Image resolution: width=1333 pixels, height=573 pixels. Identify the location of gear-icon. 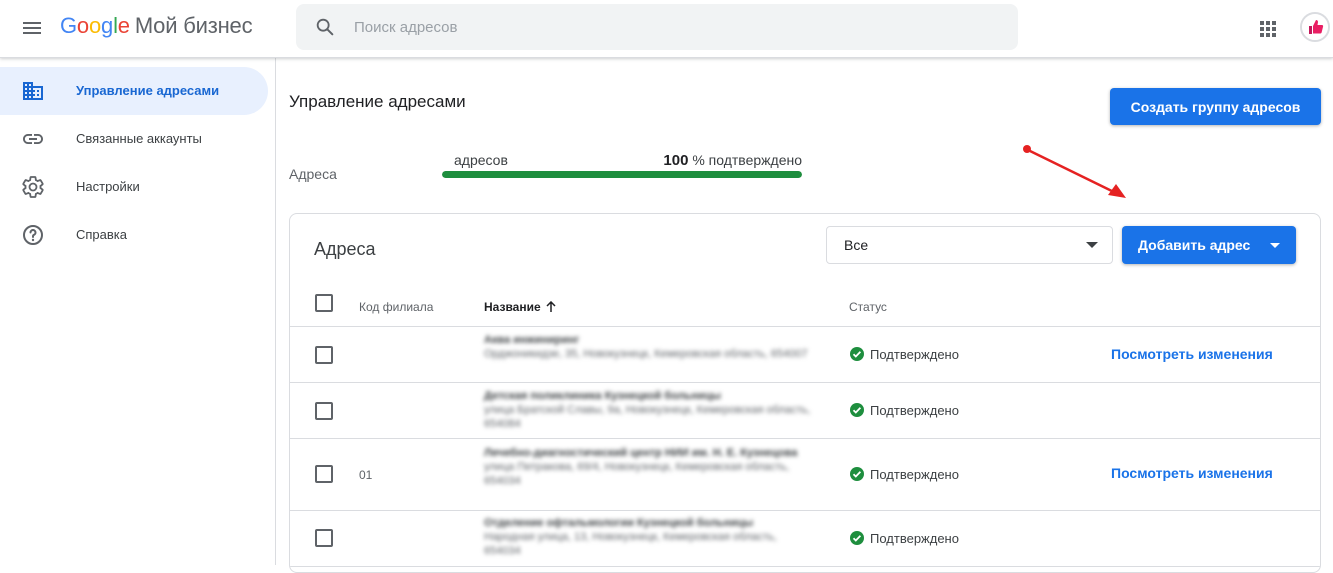
(33, 187).